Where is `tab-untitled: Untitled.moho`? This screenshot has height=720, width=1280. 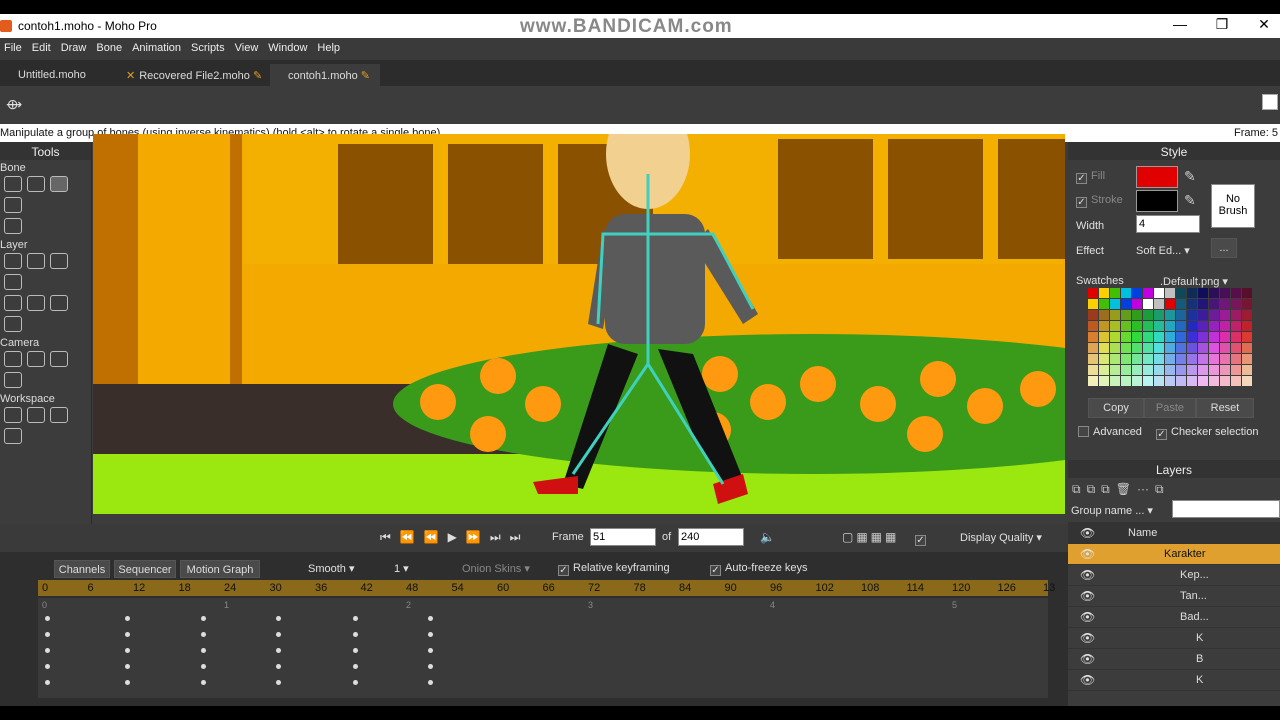
tab-untitled: Untitled.moho is located at coordinates (48, 75).